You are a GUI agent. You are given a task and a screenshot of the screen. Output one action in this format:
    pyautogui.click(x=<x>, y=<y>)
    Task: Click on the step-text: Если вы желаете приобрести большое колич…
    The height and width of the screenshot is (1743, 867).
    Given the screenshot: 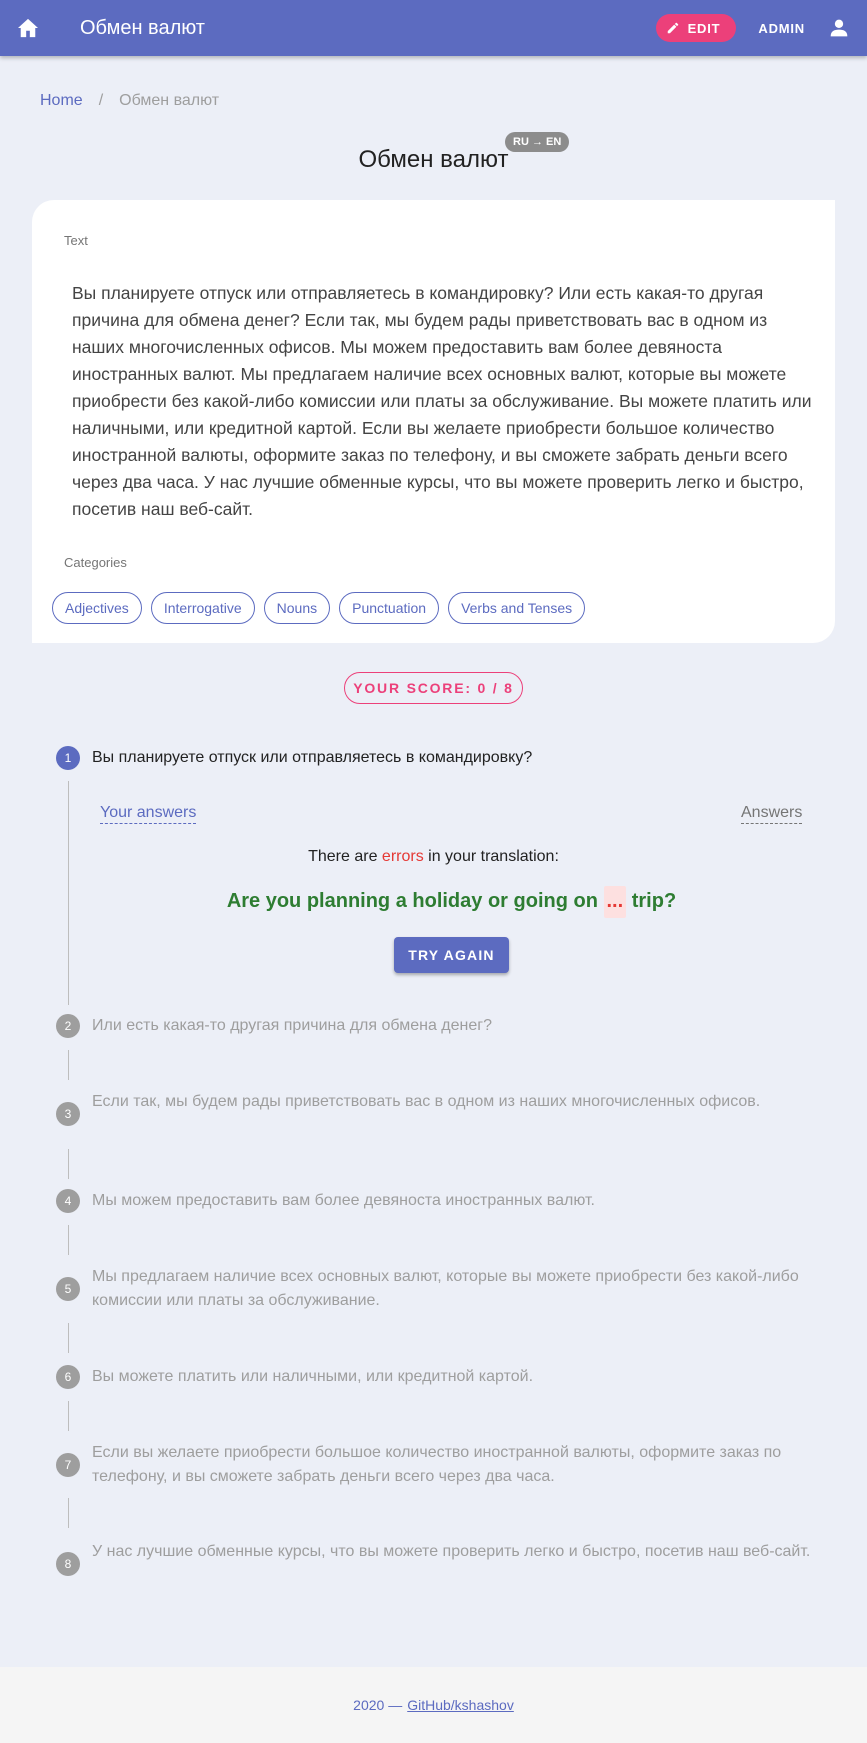 What is the action you would take?
    pyautogui.click(x=437, y=1464)
    